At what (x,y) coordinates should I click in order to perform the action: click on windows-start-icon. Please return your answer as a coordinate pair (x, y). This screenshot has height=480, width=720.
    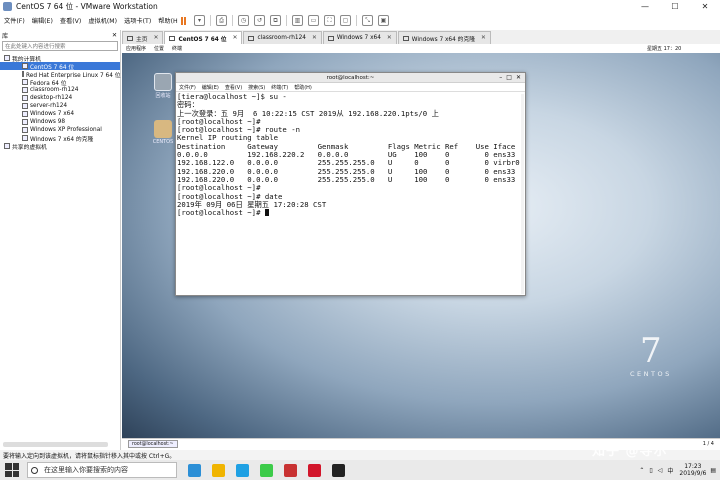
    Looking at the image, I should click on (12, 470).